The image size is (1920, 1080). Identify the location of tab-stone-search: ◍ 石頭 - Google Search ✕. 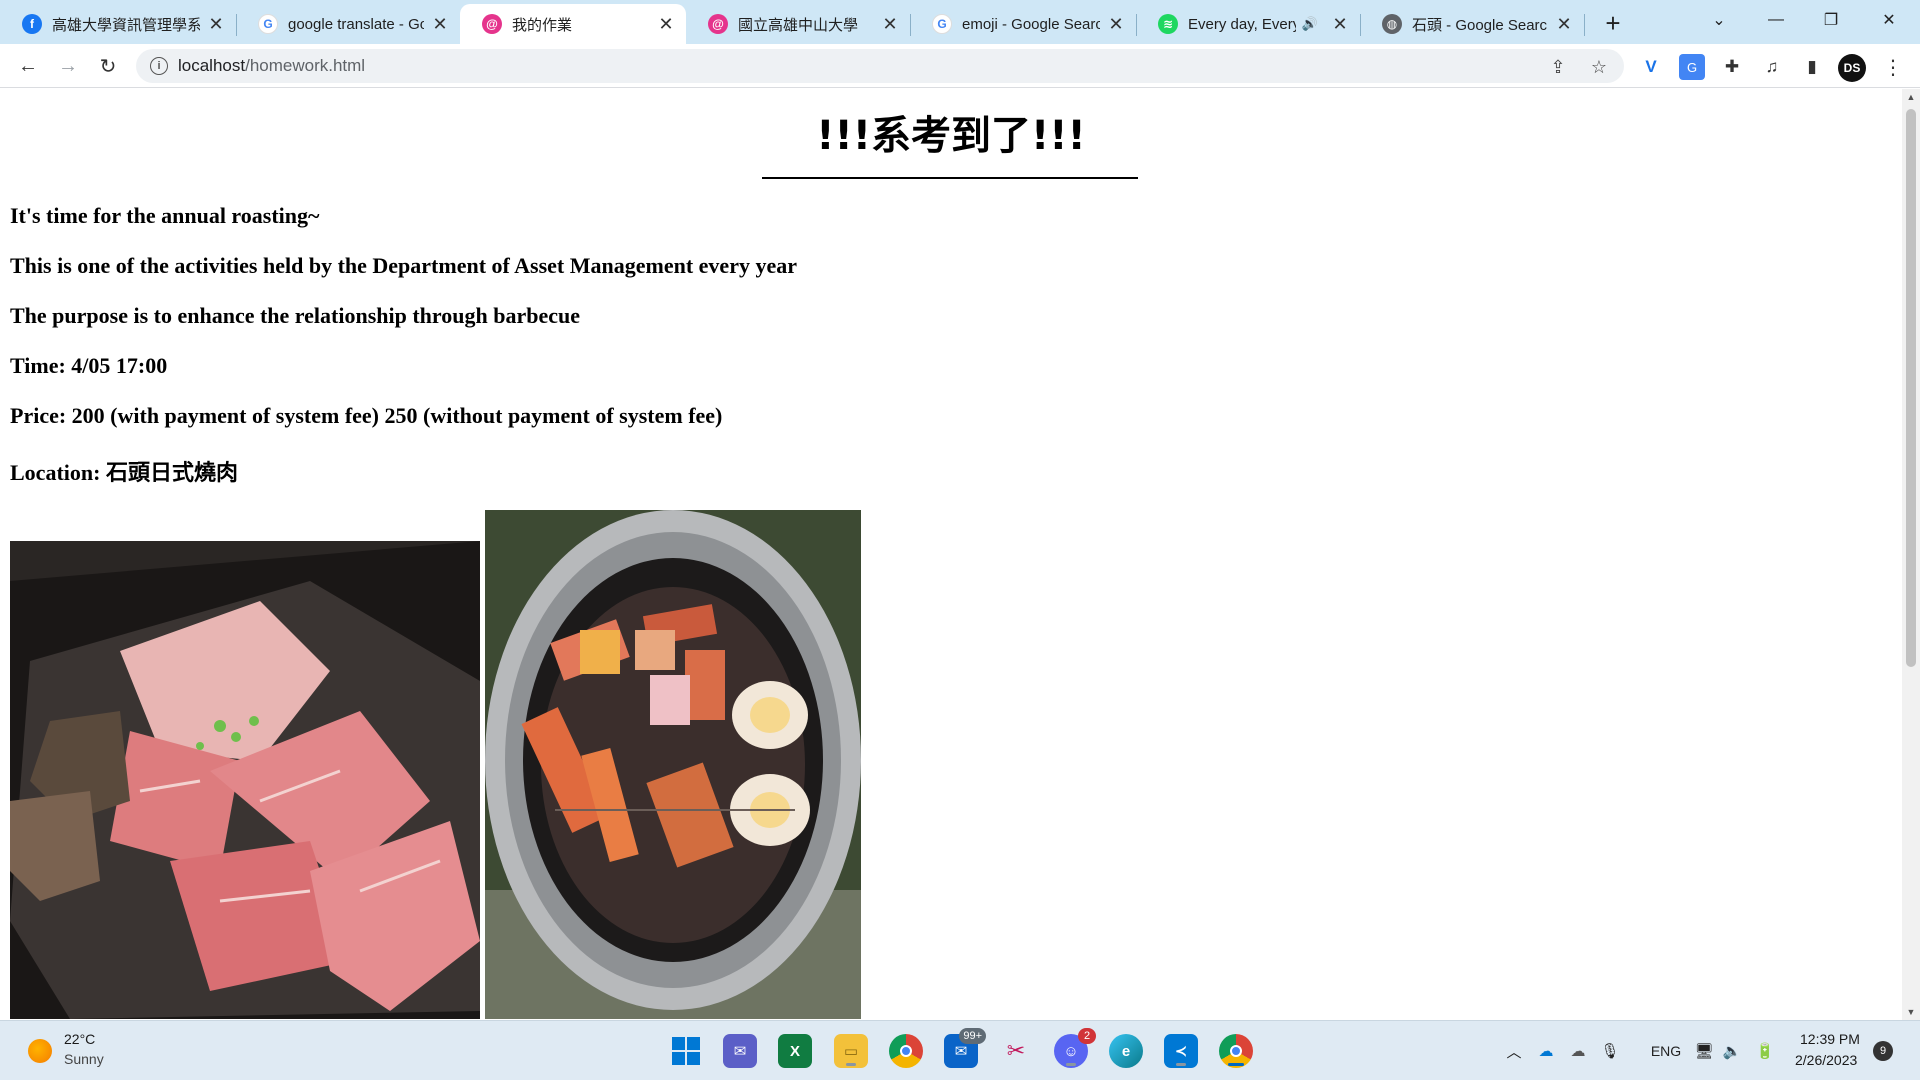
(1472, 24).